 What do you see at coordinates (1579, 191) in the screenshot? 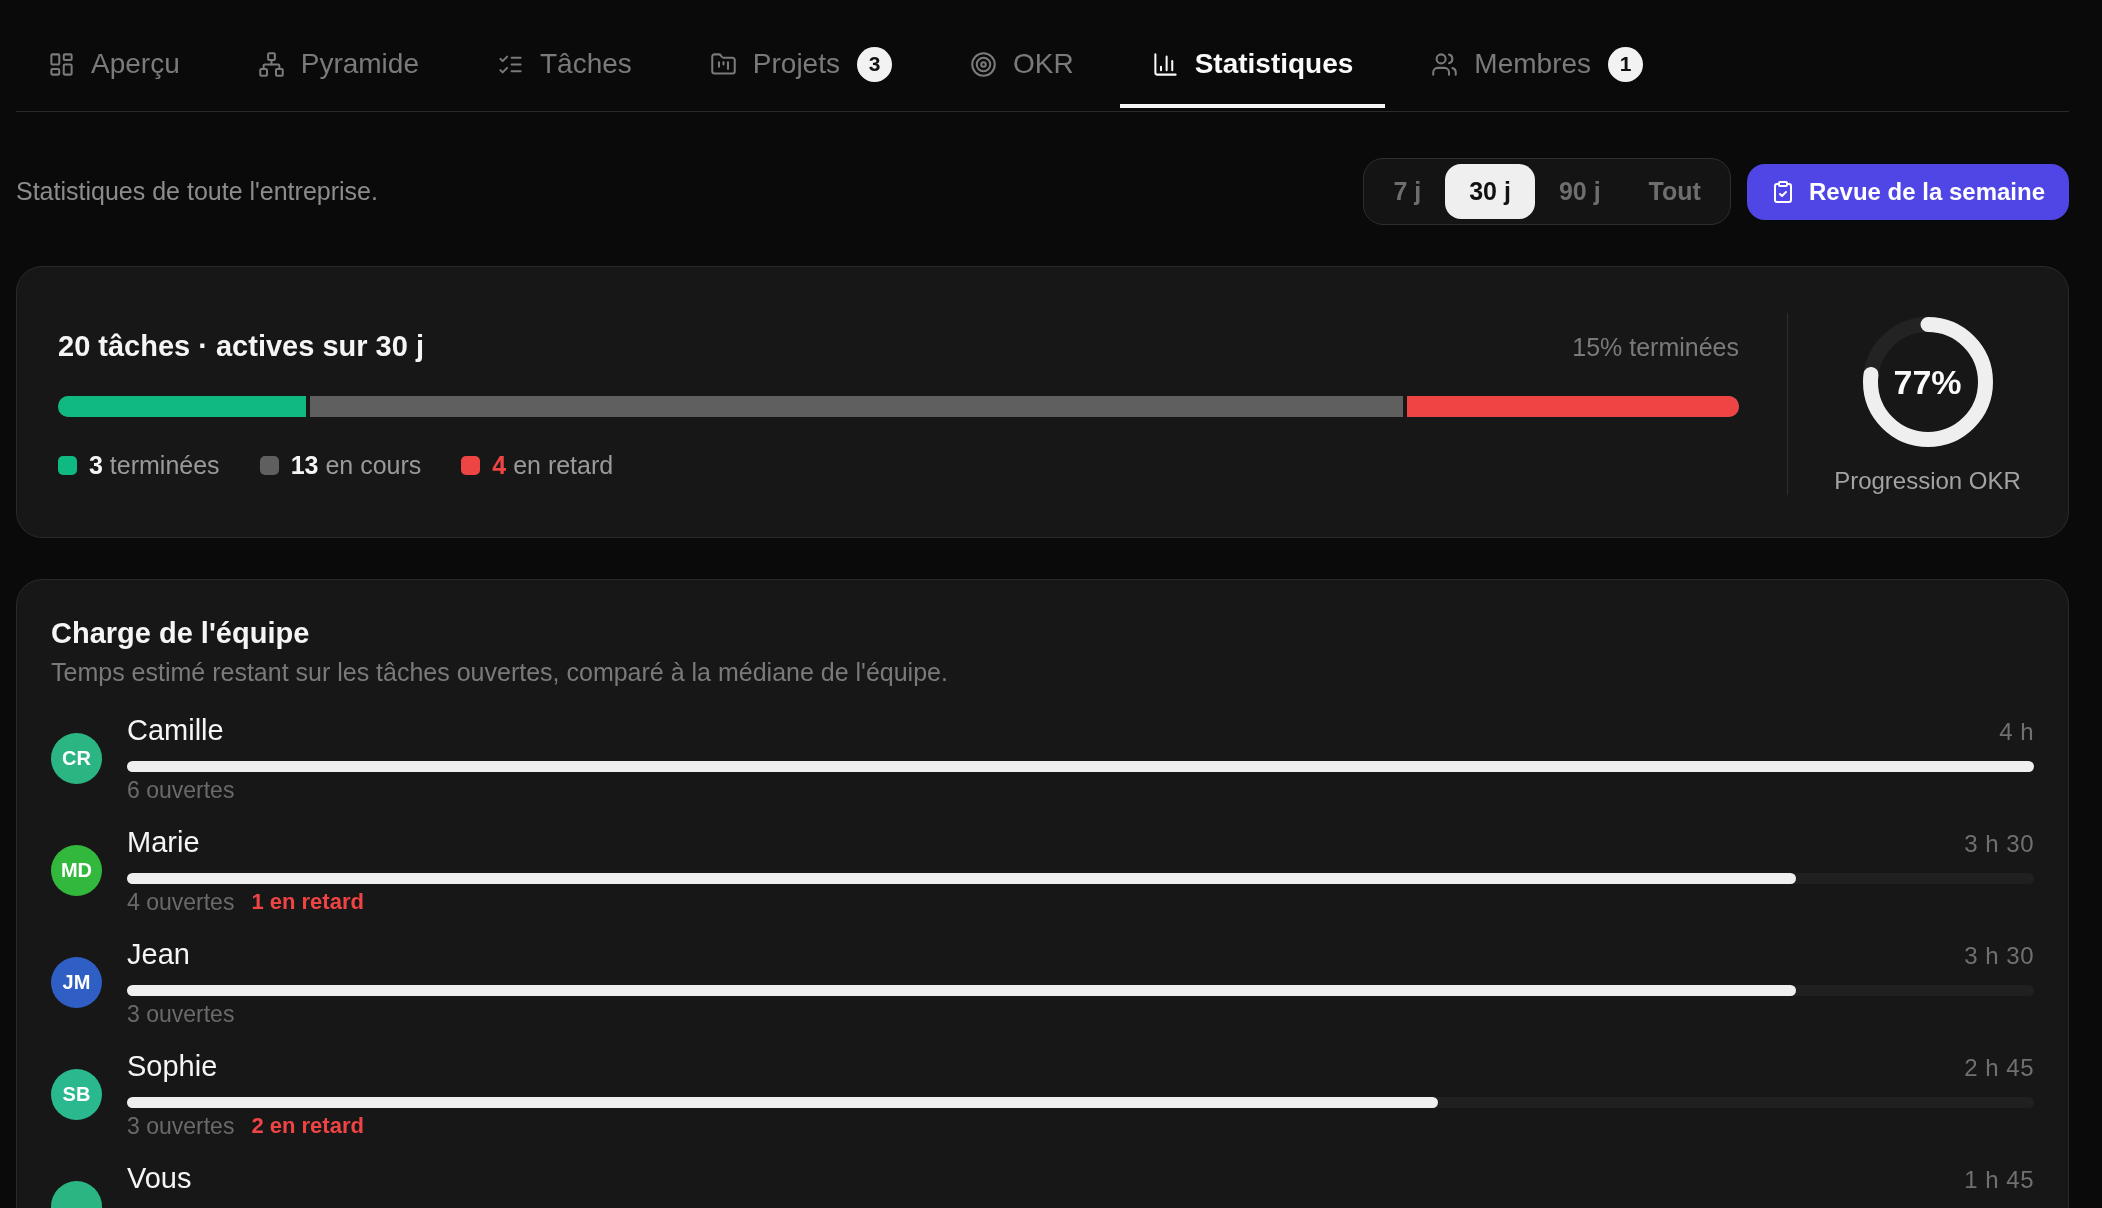
I see `range-option: 90 j` at bounding box center [1579, 191].